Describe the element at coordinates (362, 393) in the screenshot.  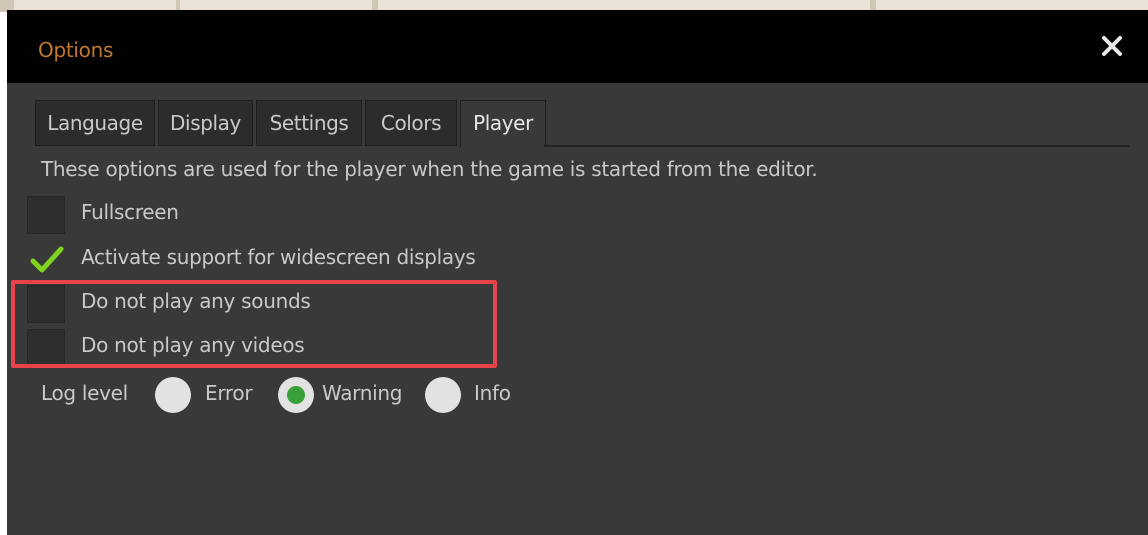
I see `radio-warning-label: Warning` at that location.